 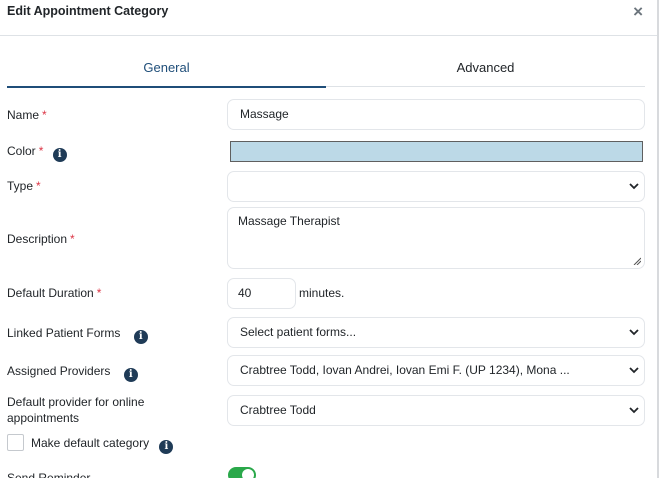 I want to click on make-default-category-label: Make default category i, so click(x=102, y=444).